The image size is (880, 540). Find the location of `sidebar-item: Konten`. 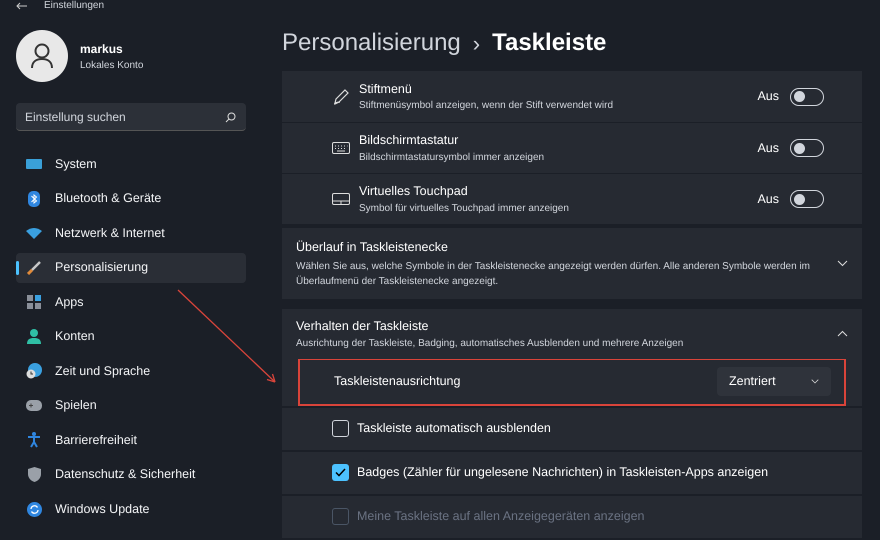

sidebar-item: Konten is located at coordinates (131, 337).